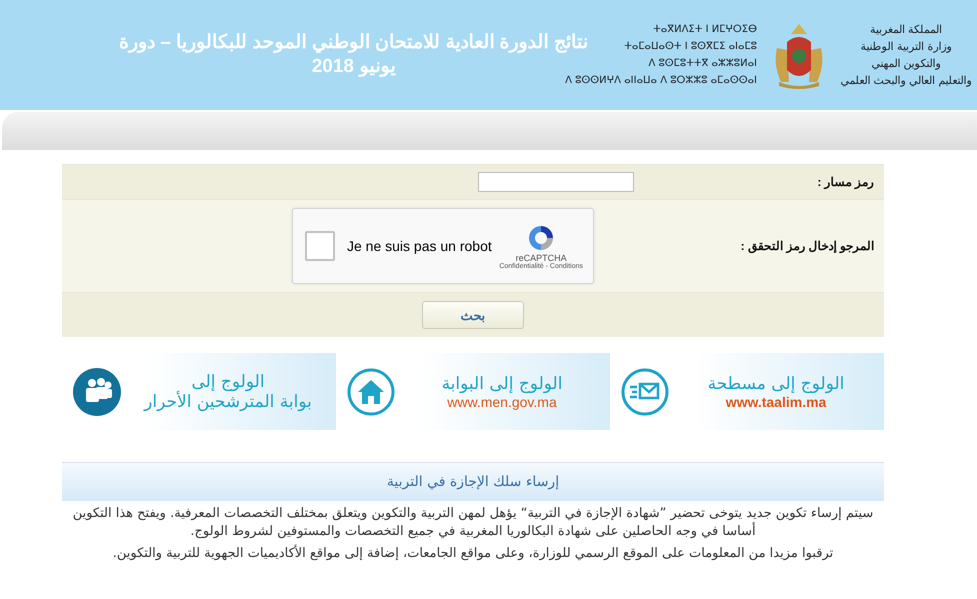 The image size is (977, 599). I want to click on captcha-checkbox, so click(320, 246).